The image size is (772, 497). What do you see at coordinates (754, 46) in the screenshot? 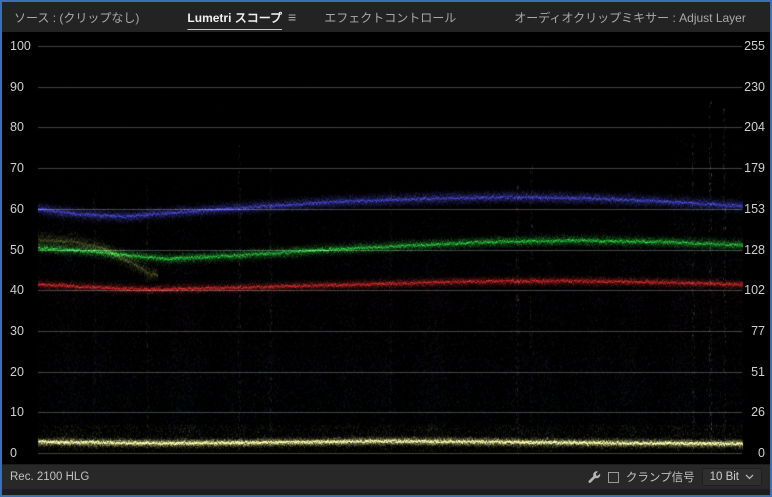
I see `right-axis-label: 255` at bounding box center [754, 46].